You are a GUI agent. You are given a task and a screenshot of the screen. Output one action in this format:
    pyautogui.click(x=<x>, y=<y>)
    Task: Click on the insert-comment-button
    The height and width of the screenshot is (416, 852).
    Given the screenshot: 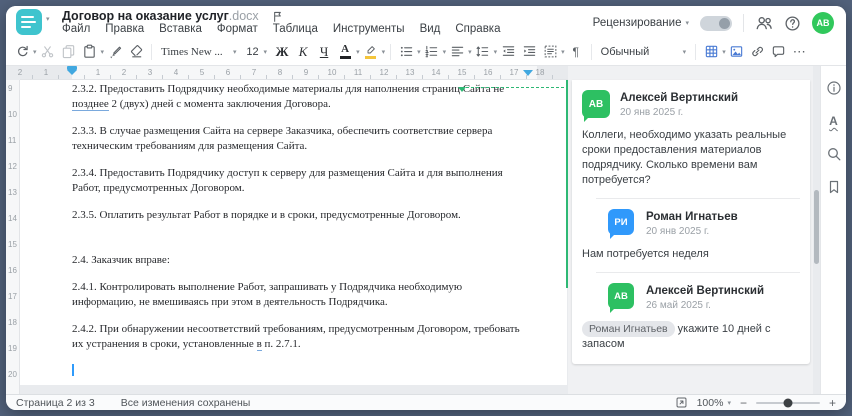 What is the action you would take?
    pyautogui.click(x=779, y=52)
    